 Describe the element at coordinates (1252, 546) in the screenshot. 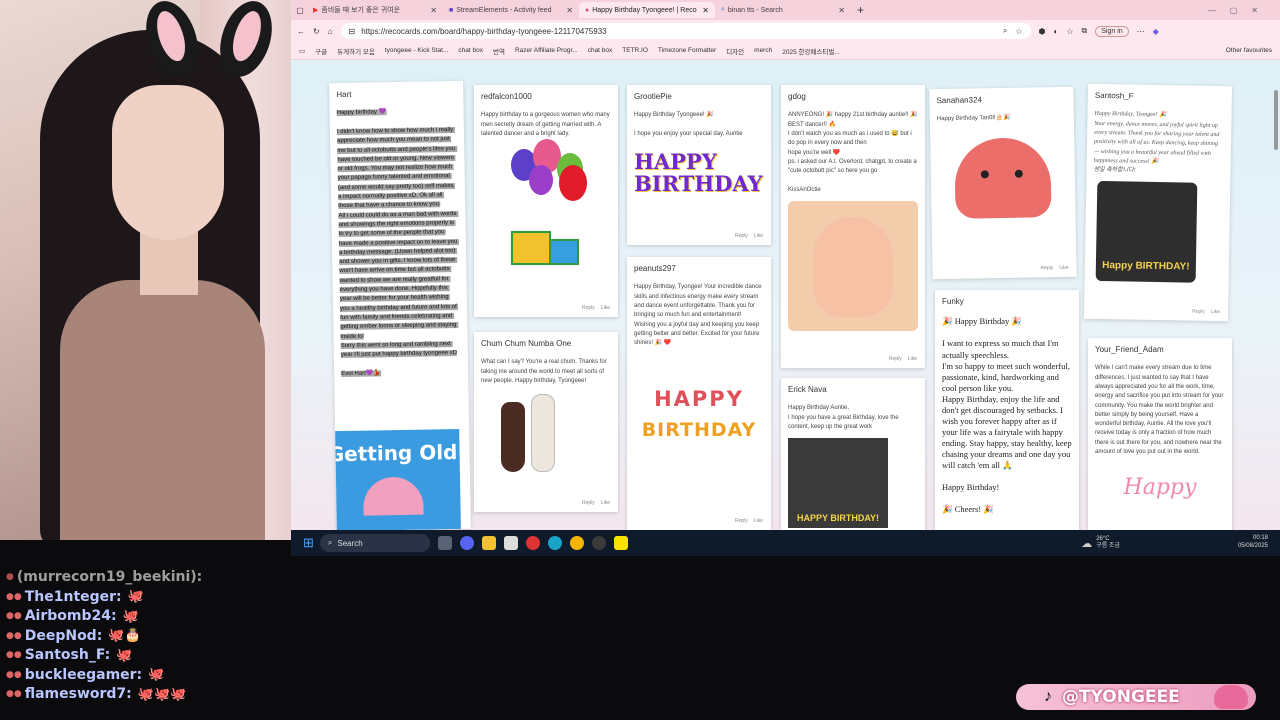

I see `clock-date: 05/08/2025` at that location.